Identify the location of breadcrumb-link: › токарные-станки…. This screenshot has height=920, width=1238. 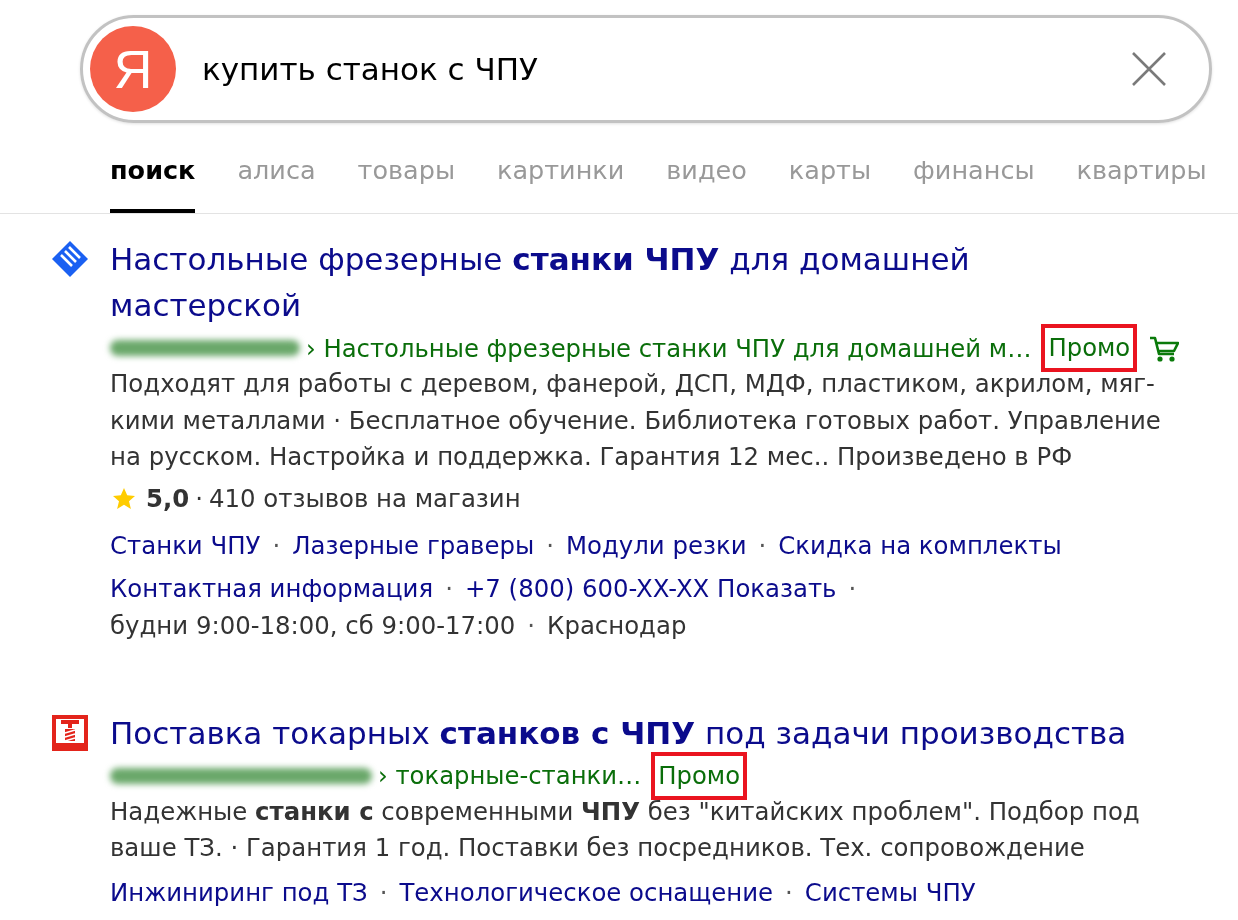
(510, 775).